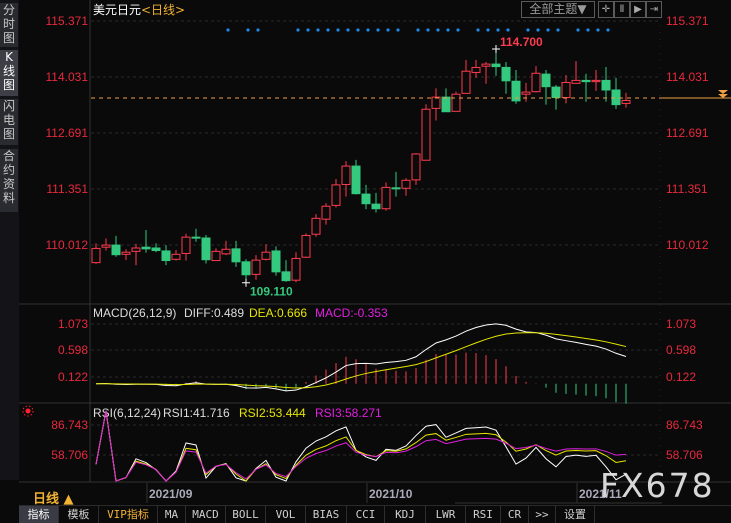  I want to click on toolbar-lwr-button: LWR, so click(446, 514).